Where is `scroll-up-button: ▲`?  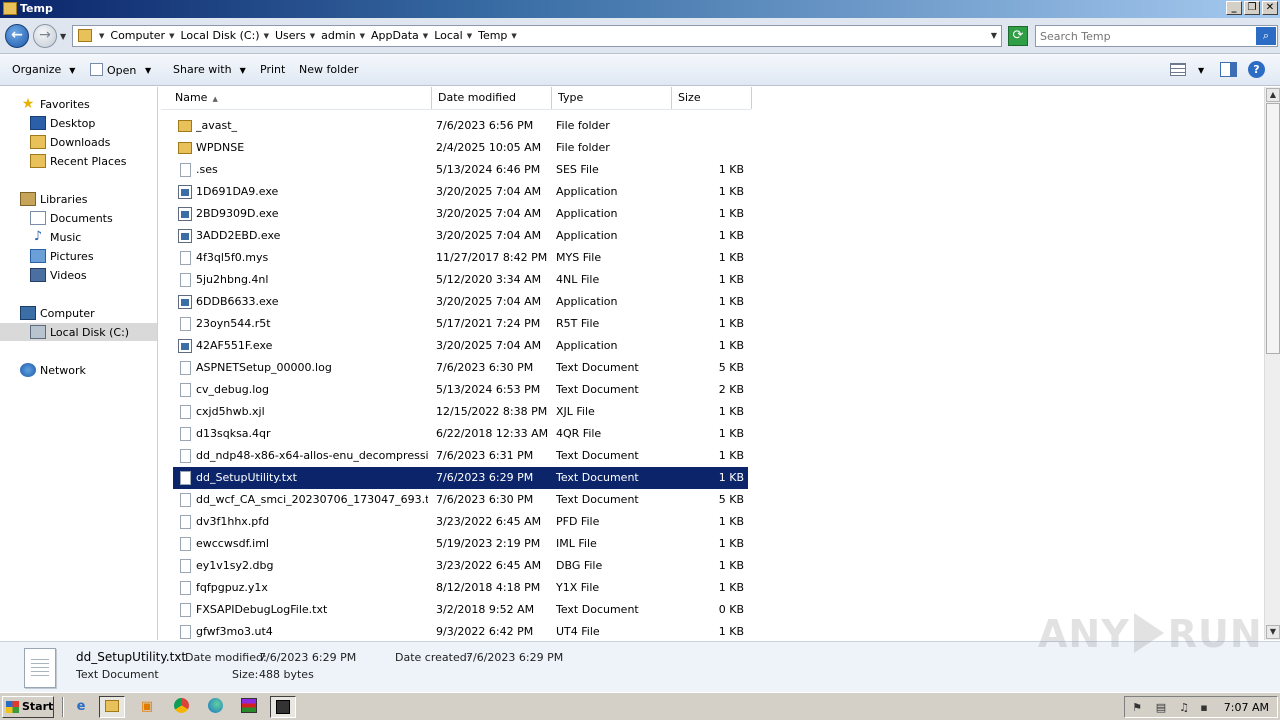
scroll-up-button: ▲ is located at coordinates (1273, 95).